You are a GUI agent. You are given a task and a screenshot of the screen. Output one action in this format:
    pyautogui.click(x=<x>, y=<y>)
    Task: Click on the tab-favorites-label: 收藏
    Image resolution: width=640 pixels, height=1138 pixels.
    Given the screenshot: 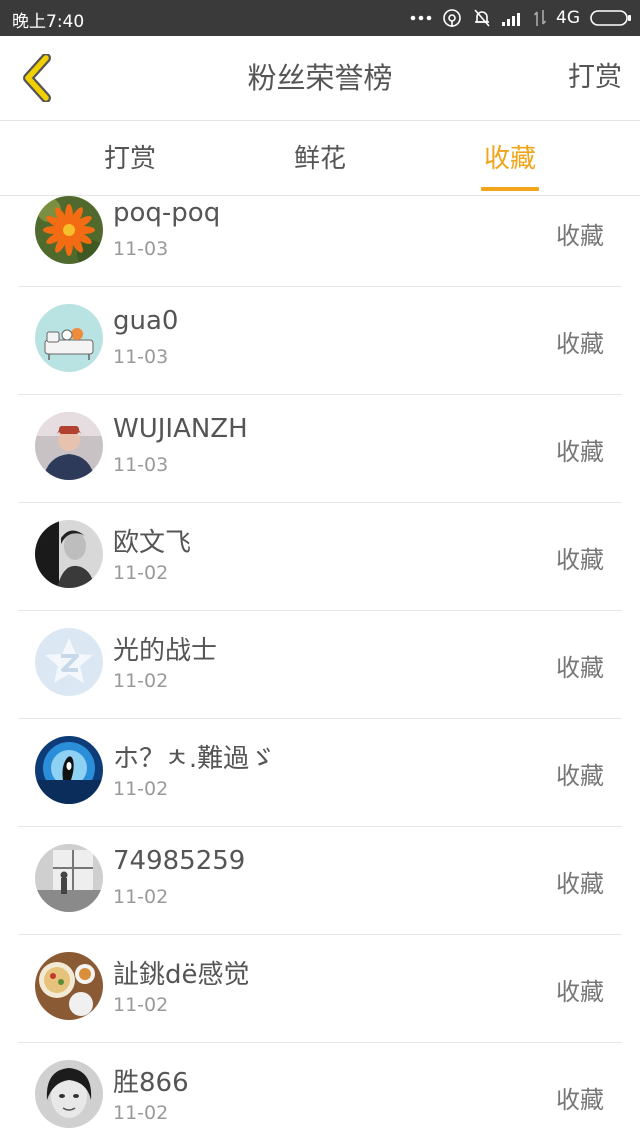 What is the action you would take?
    pyautogui.click(x=509, y=159)
    